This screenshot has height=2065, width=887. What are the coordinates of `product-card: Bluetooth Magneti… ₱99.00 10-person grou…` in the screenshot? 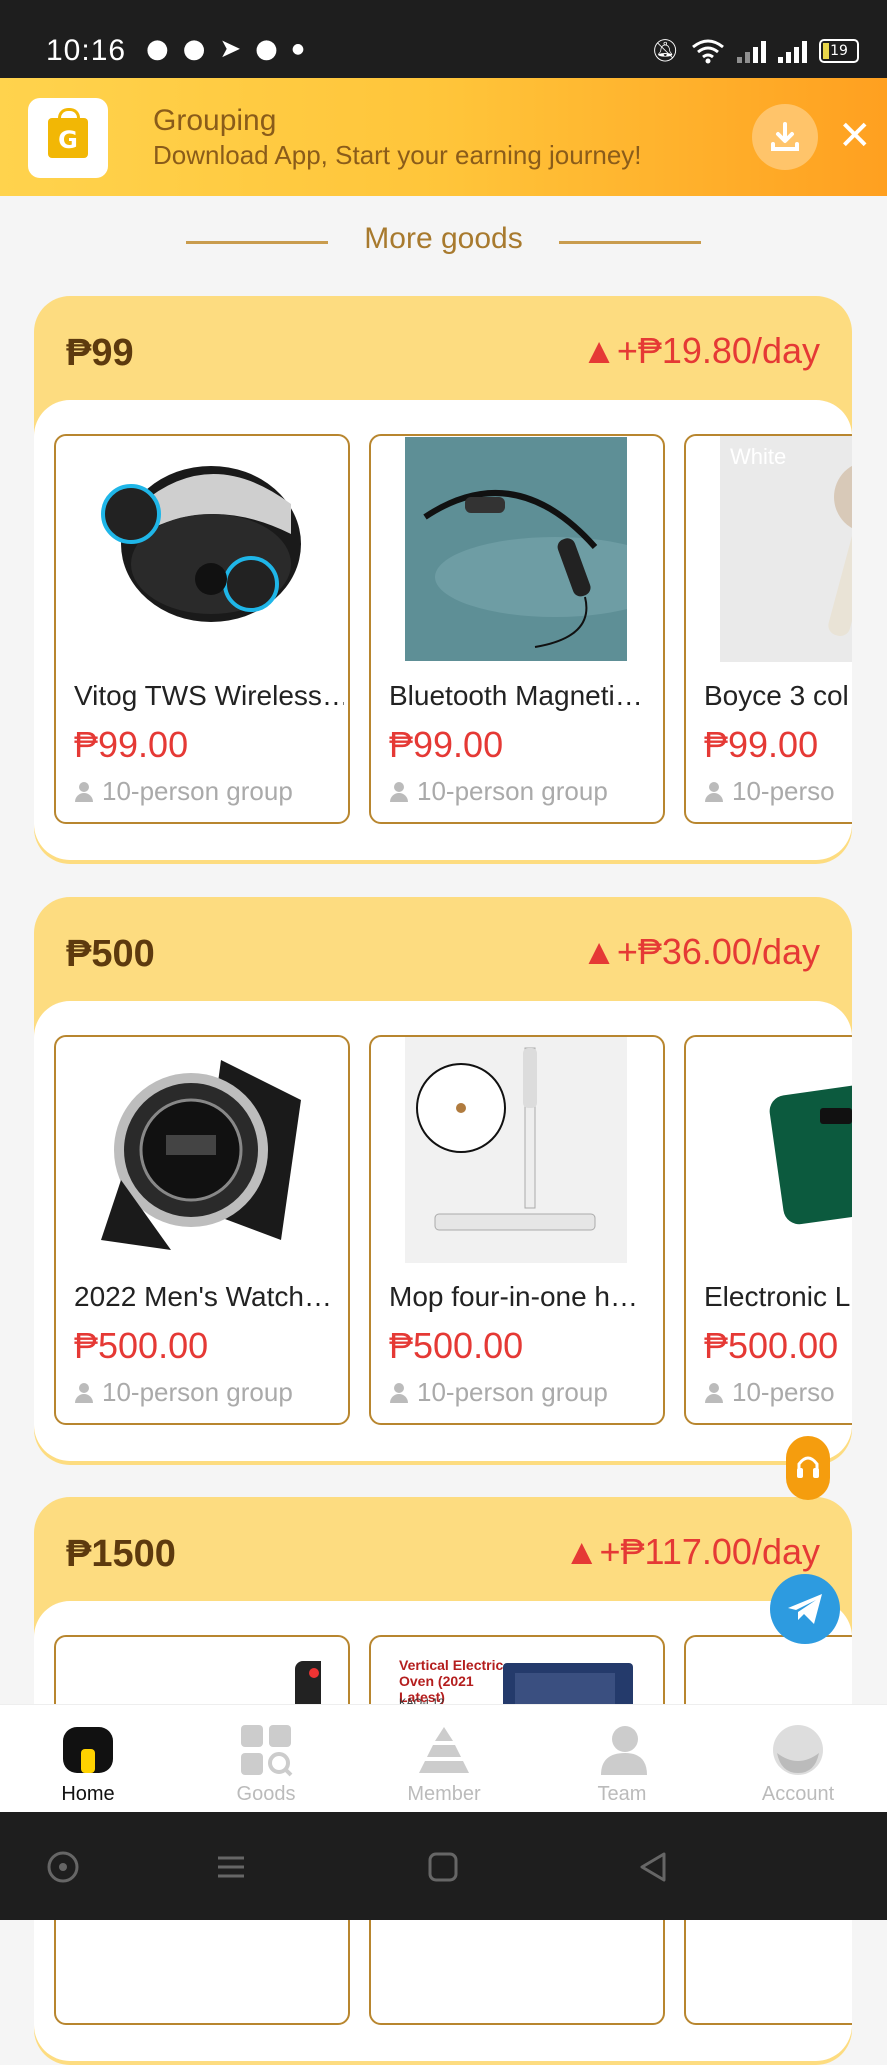 It's located at (517, 629).